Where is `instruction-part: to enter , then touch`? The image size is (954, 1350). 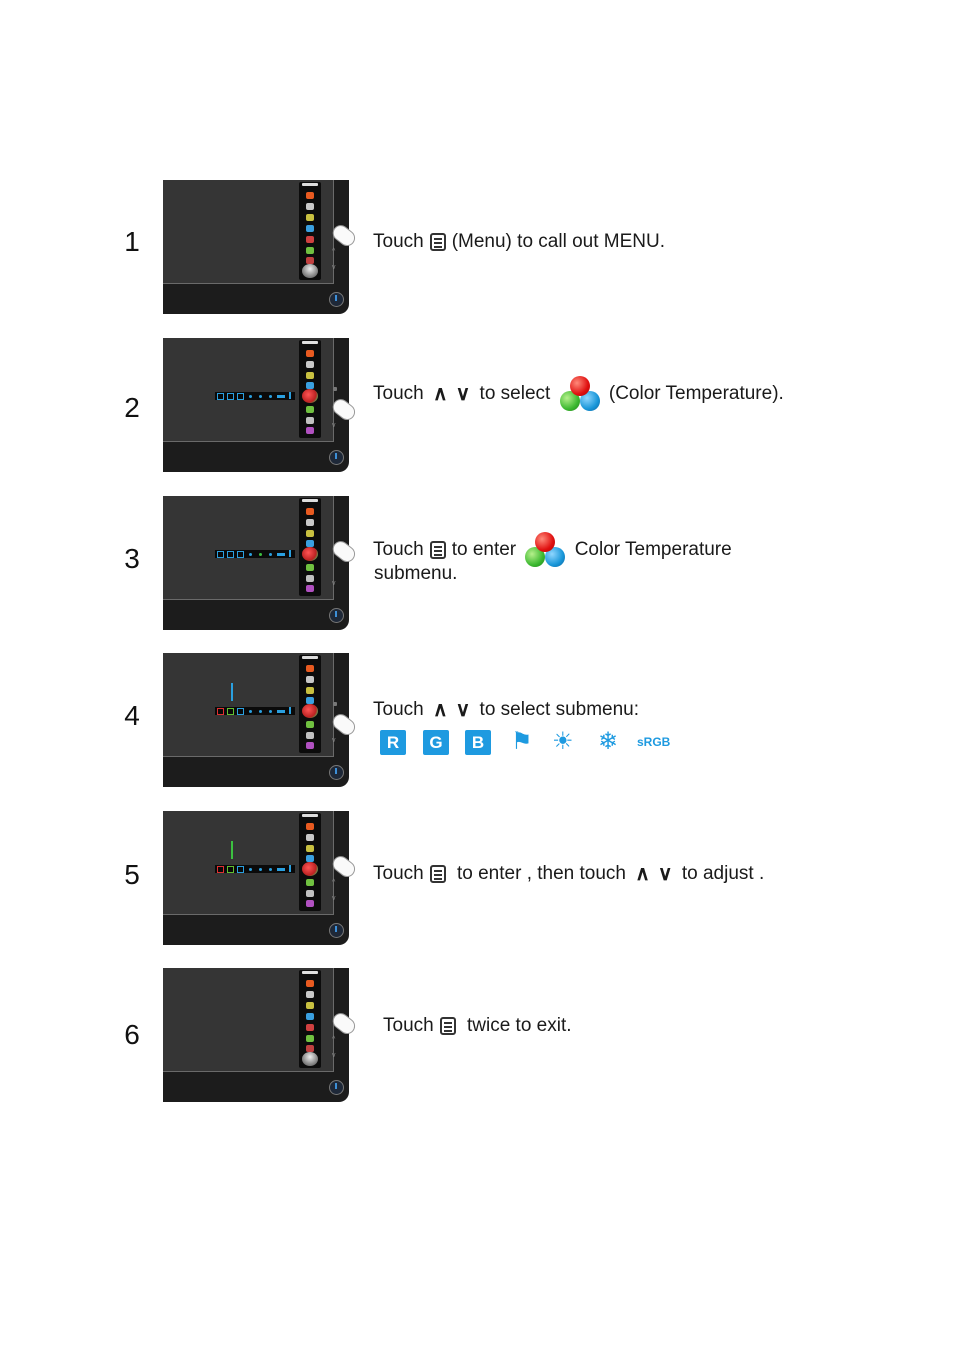
instruction-part: to enter , then touch is located at coordinates (541, 873).